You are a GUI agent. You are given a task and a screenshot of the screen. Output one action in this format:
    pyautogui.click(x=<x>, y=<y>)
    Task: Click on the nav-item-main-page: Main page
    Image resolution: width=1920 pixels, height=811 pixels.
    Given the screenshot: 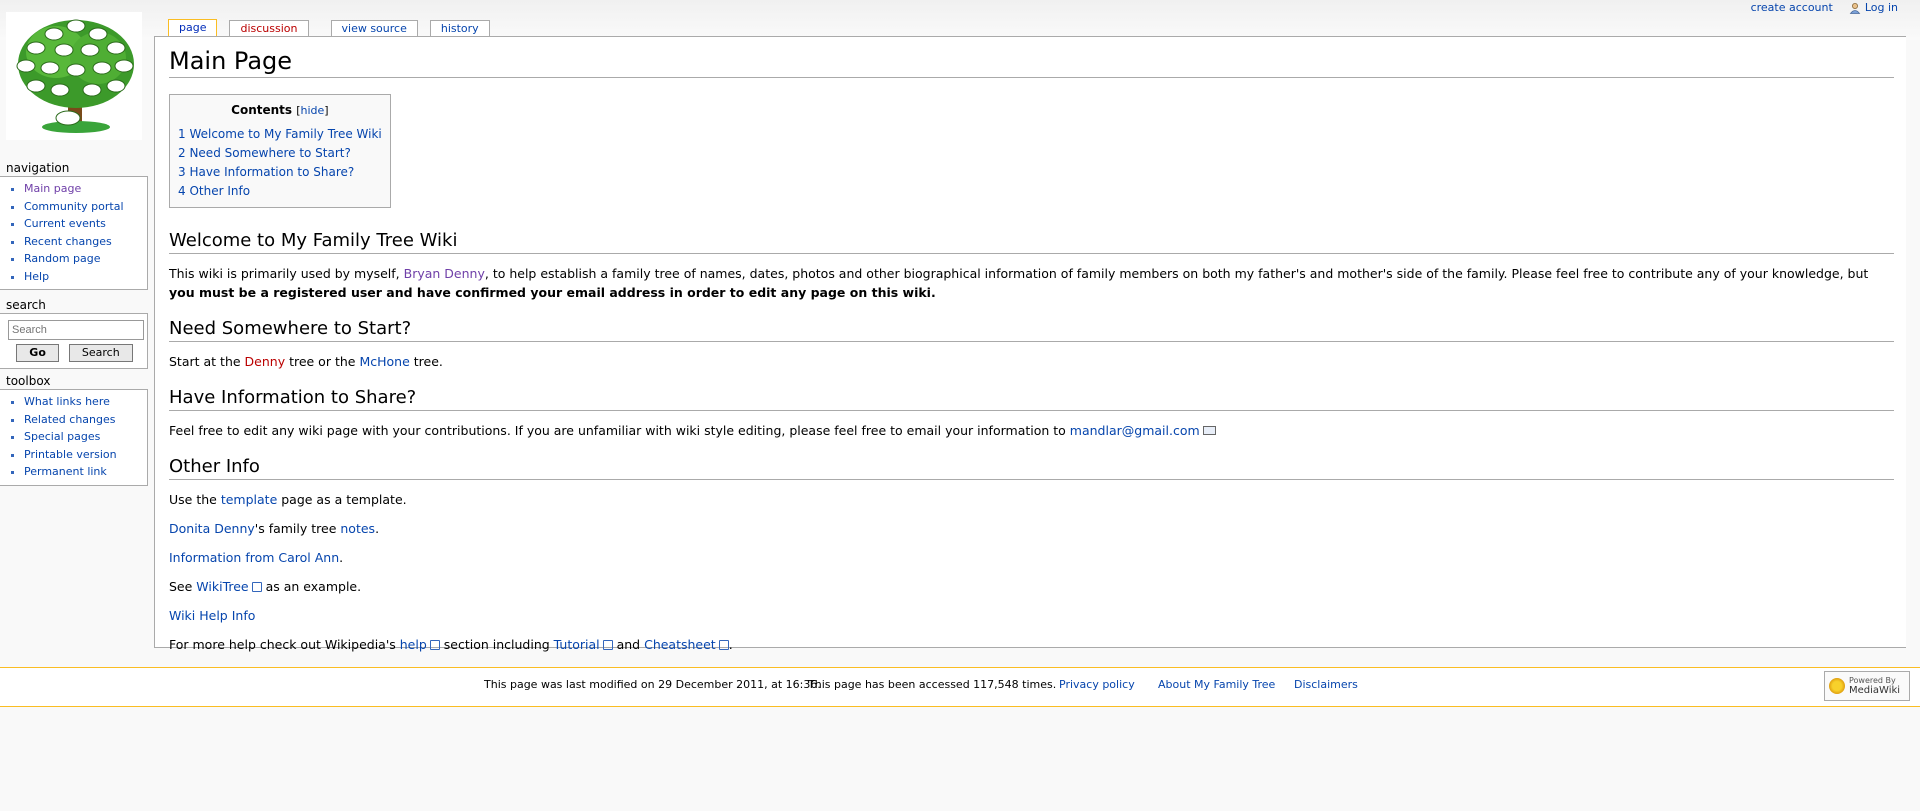 What is the action you would take?
    pyautogui.click(x=85, y=189)
    